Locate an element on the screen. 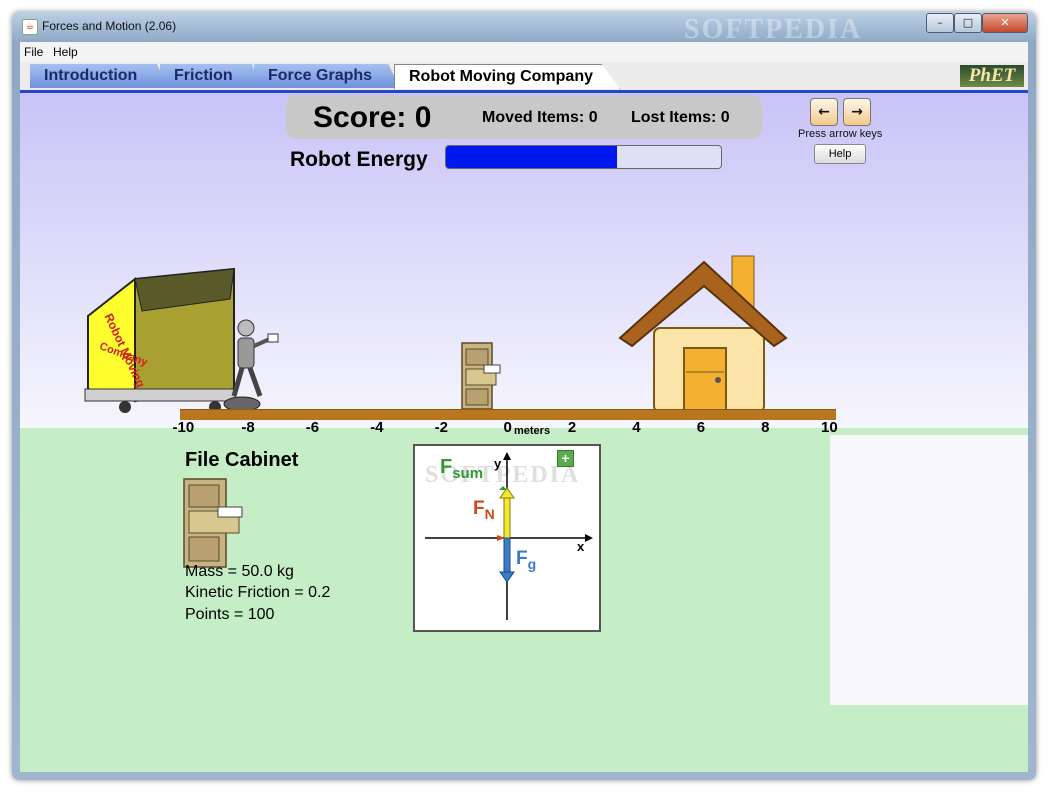  axis-tick-label: -10 is located at coordinates (183, 427).